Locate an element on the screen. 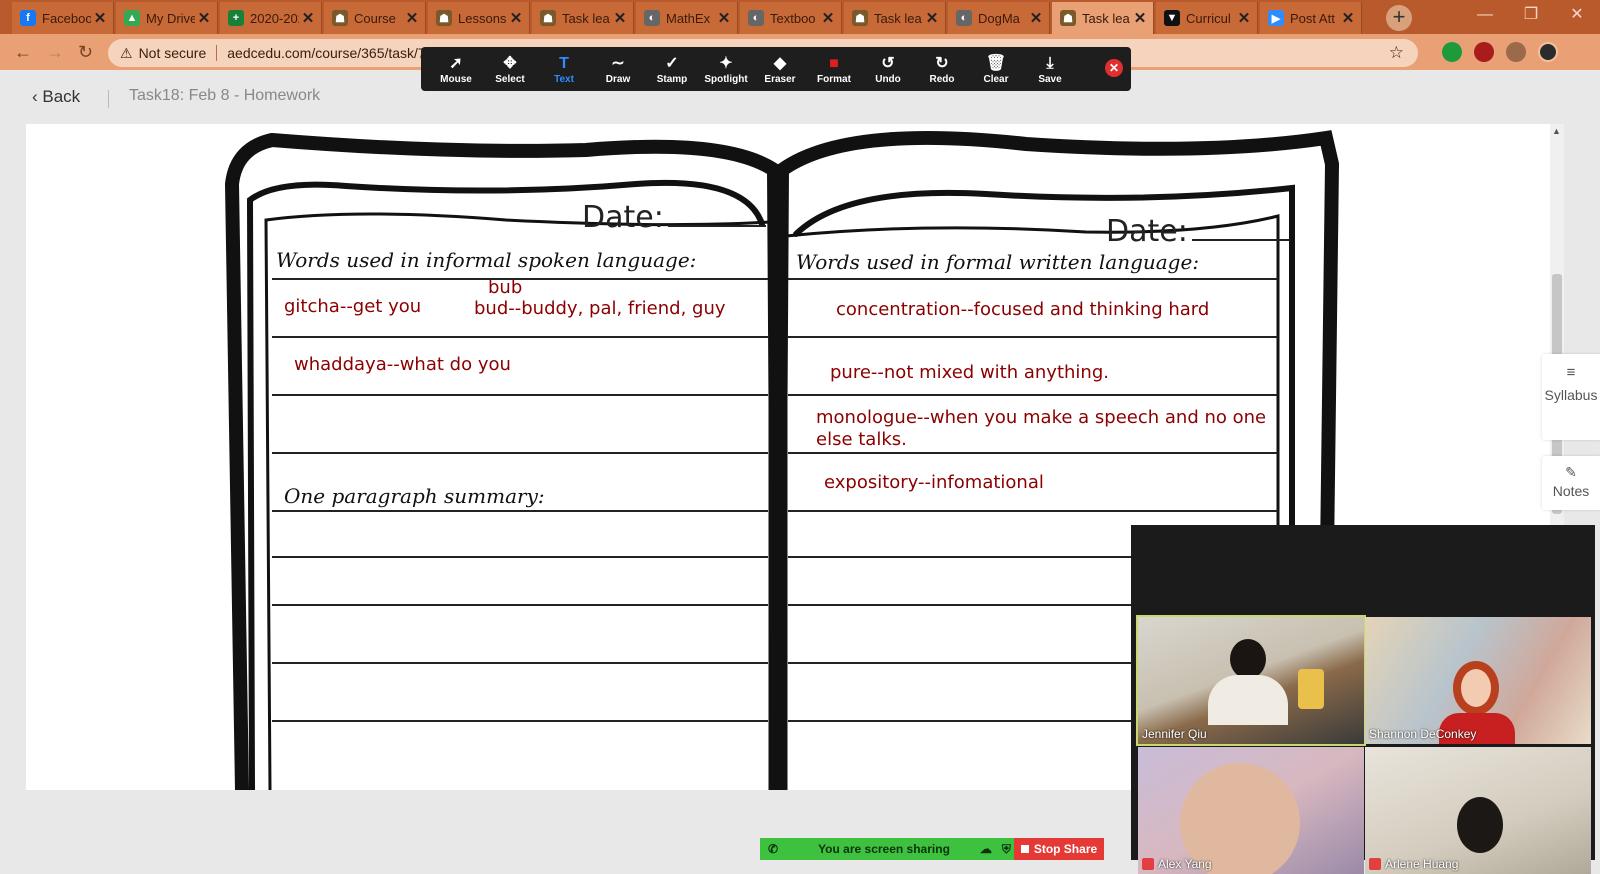 The height and width of the screenshot is (874, 1600). restore-icon: ❐ is located at coordinates (1531, 15).